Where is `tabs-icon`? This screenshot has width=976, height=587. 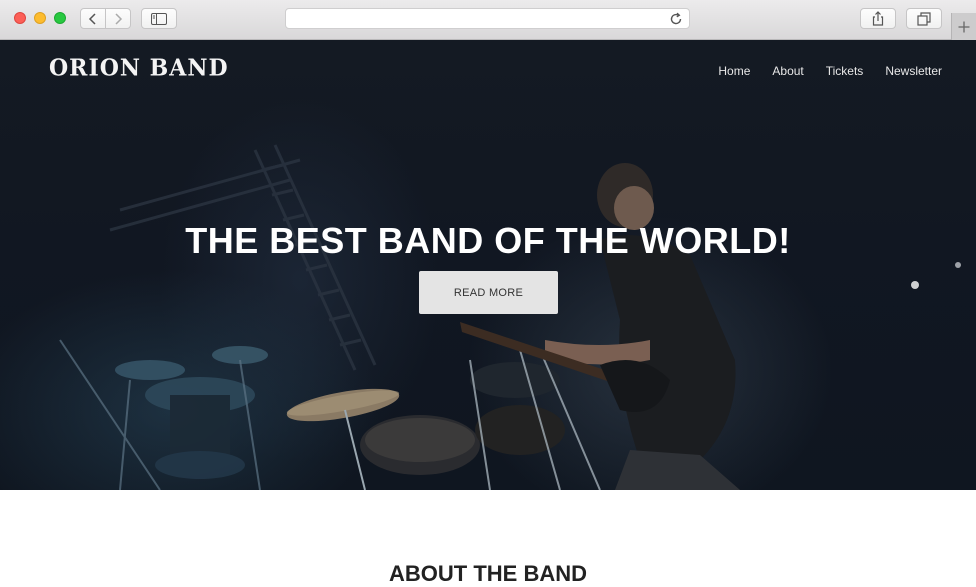 tabs-icon is located at coordinates (924, 18).